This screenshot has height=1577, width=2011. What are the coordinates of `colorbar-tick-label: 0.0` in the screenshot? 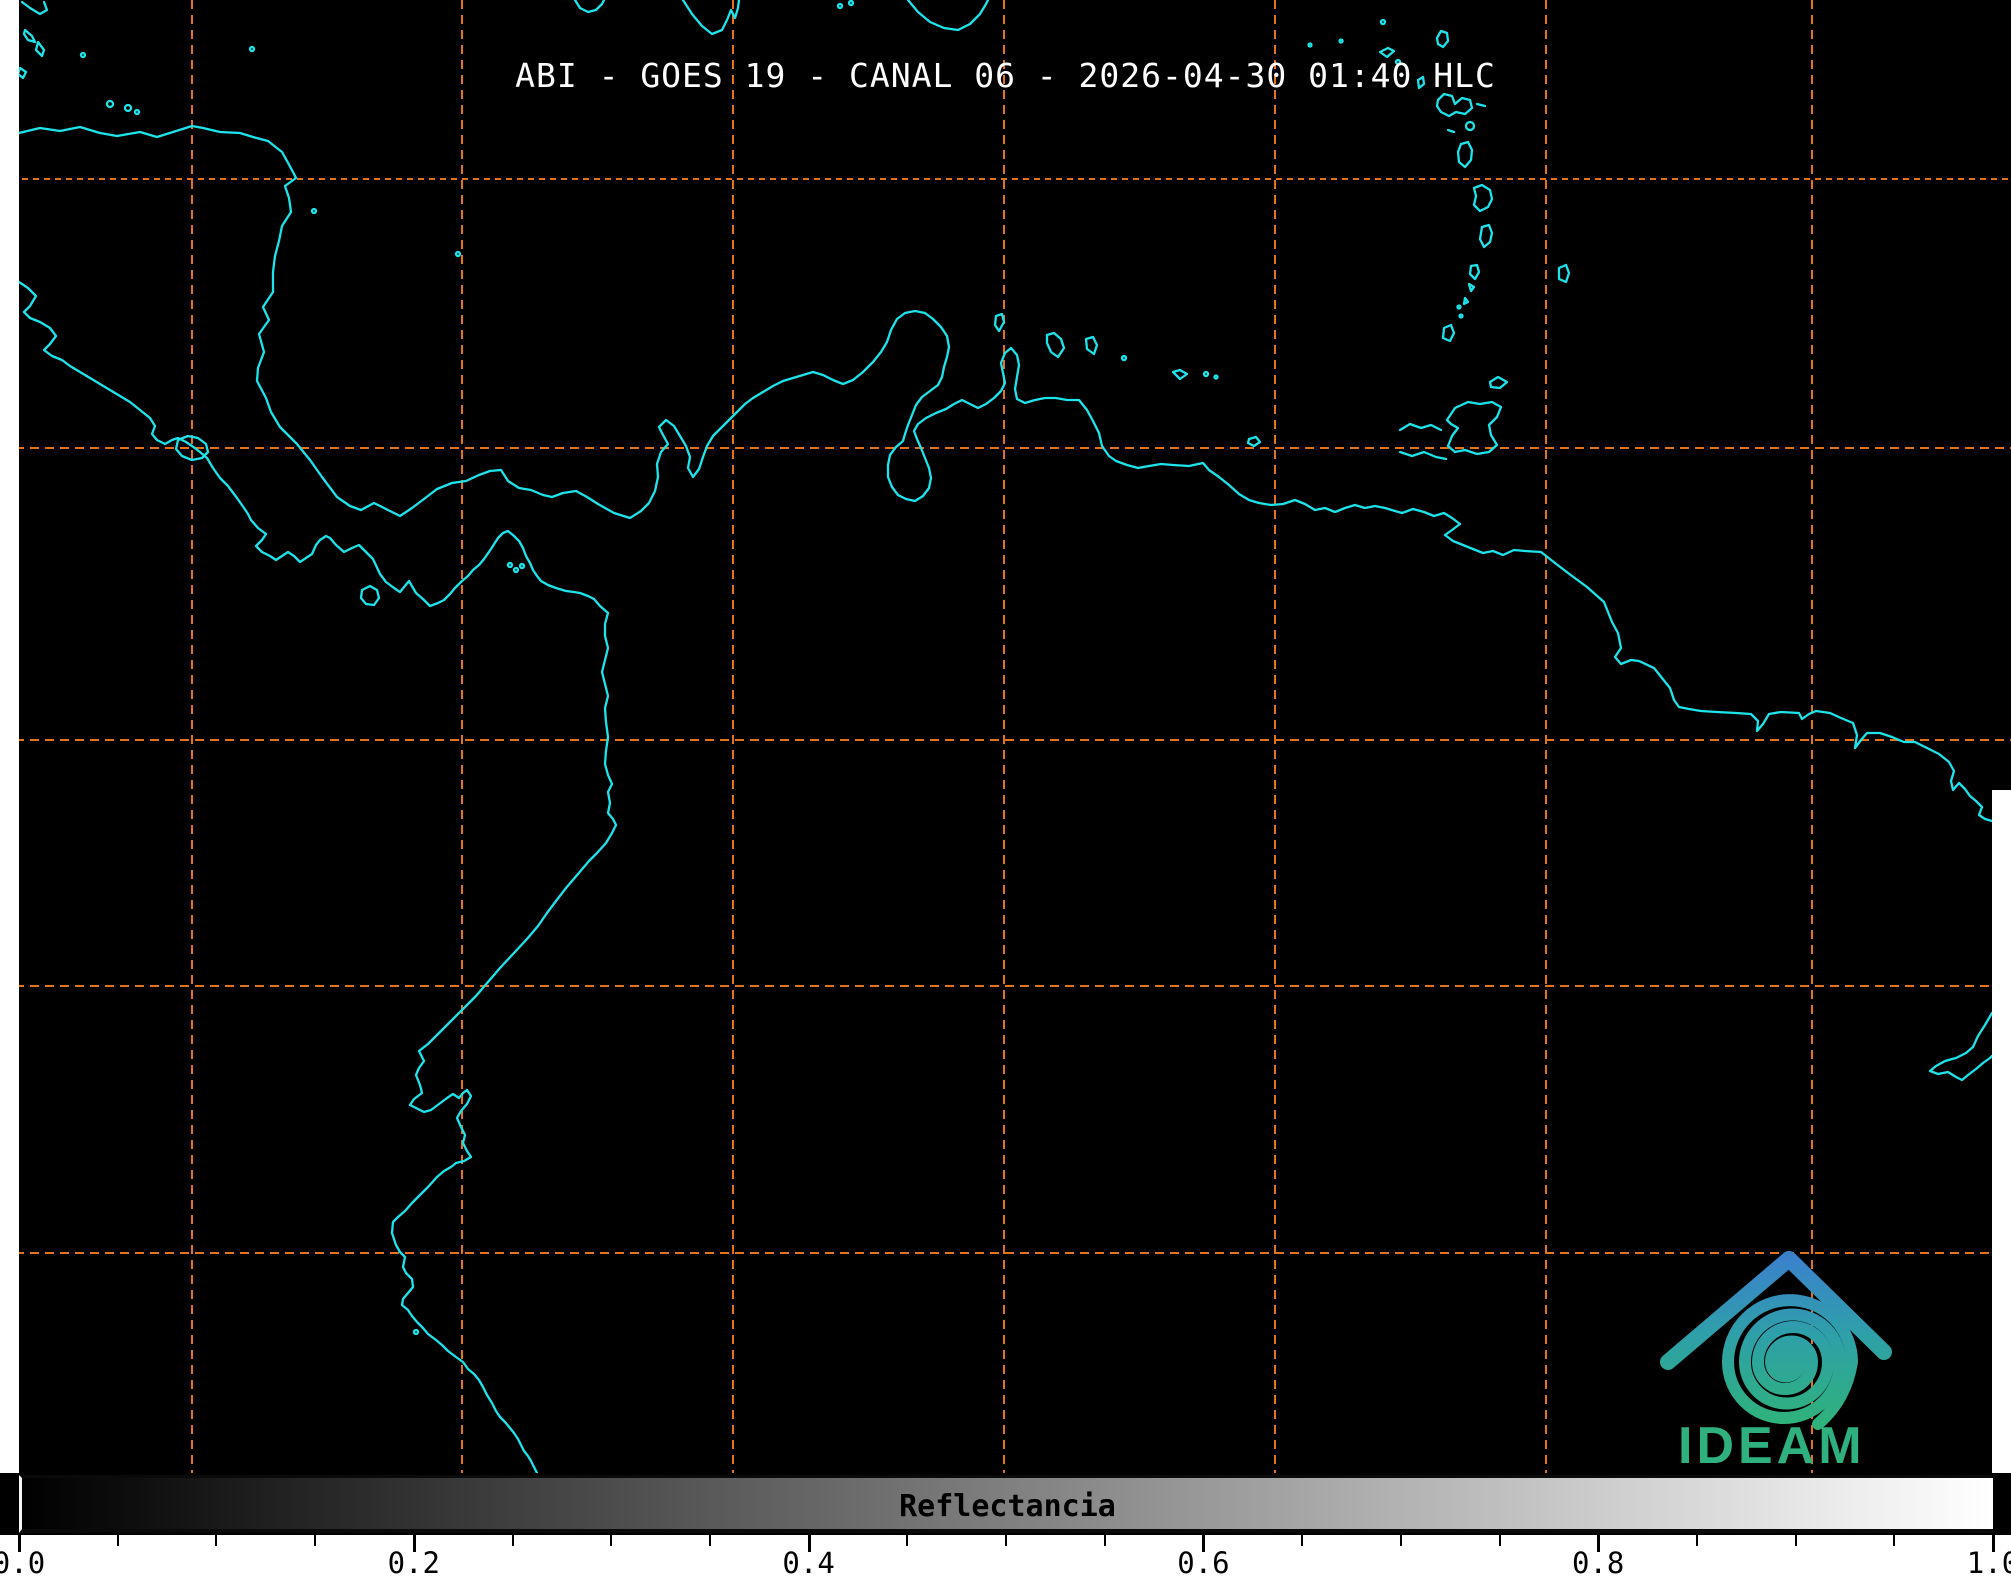 It's located at (23, 1561).